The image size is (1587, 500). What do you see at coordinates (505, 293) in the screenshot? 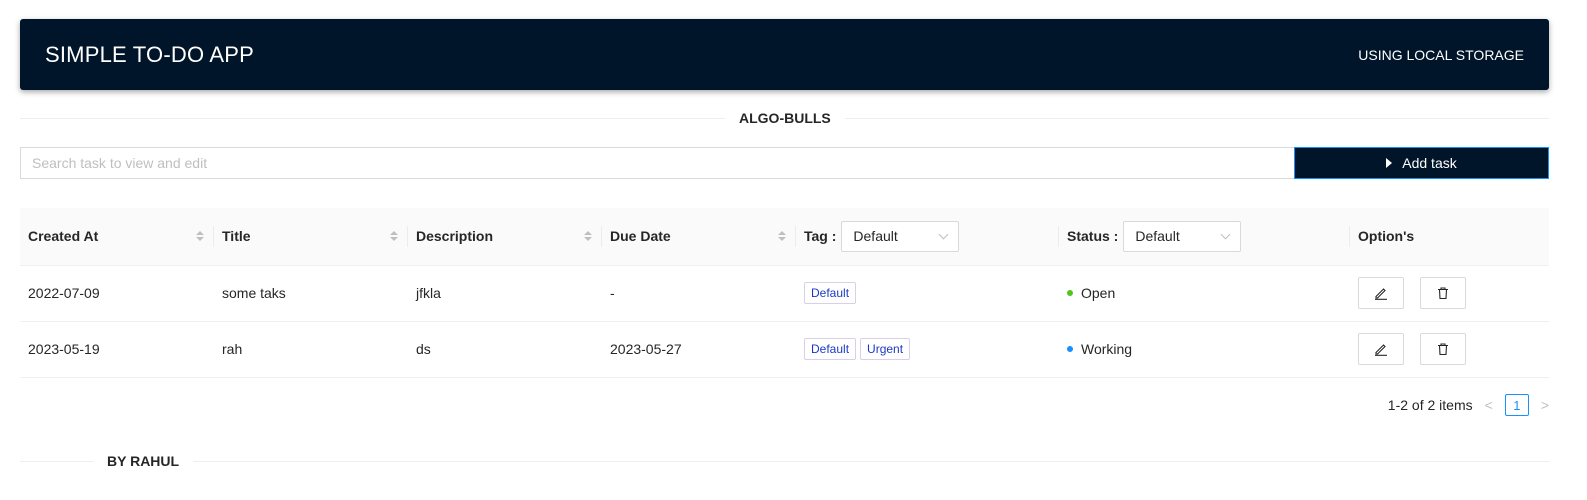
I see `cell-description: jfkla` at bounding box center [505, 293].